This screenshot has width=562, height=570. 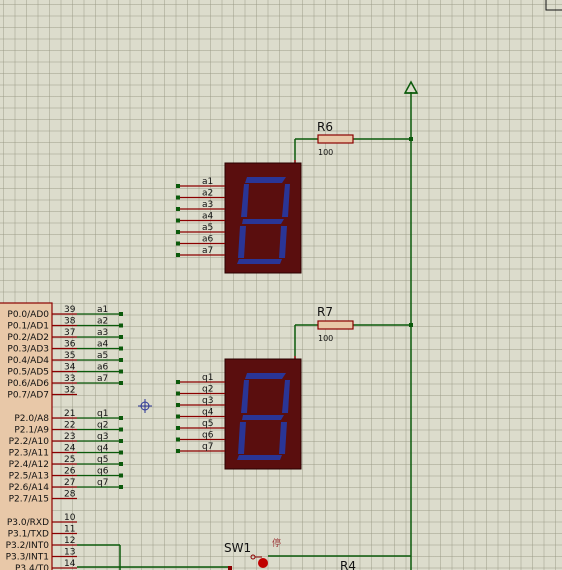 I want to click on mcu-pin-name: P3.1/TXD, so click(x=28, y=535).